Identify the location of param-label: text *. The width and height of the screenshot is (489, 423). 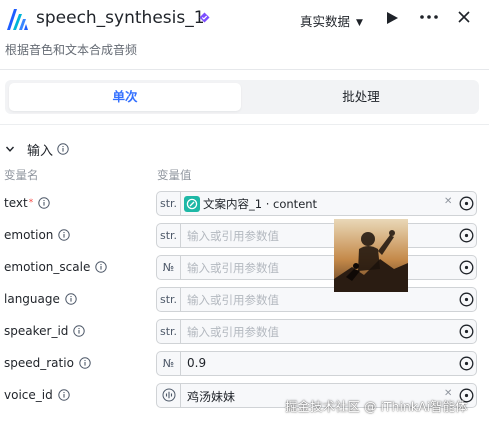
(27, 203).